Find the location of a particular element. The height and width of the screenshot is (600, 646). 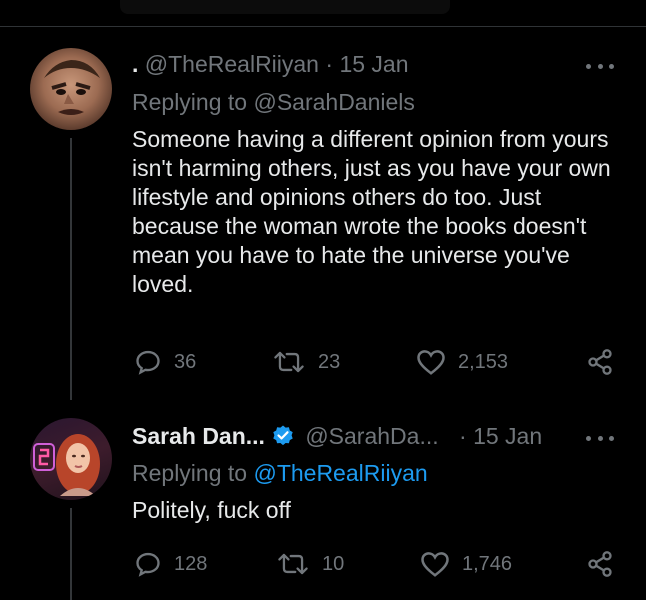

replying-to-handle: @TheRealRiiyan is located at coordinates (340, 473).